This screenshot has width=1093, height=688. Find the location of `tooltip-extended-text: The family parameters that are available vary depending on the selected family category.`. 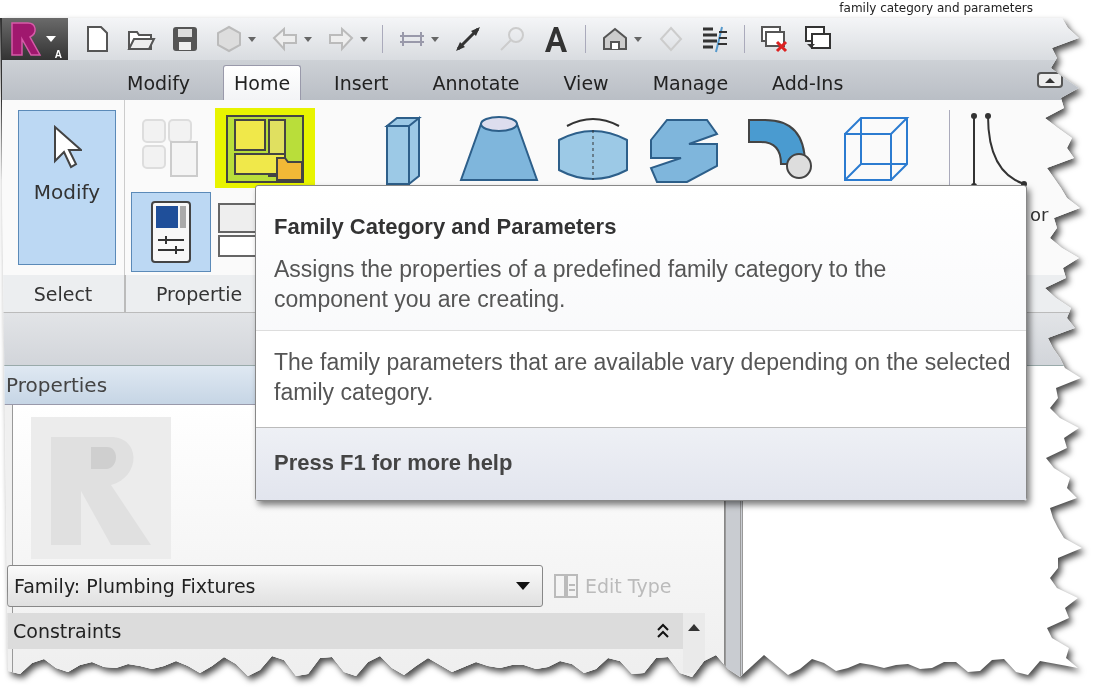

tooltip-extended-text: The family parameters that are available vary depending on the selected family category. is located at coordinates (641, 378).